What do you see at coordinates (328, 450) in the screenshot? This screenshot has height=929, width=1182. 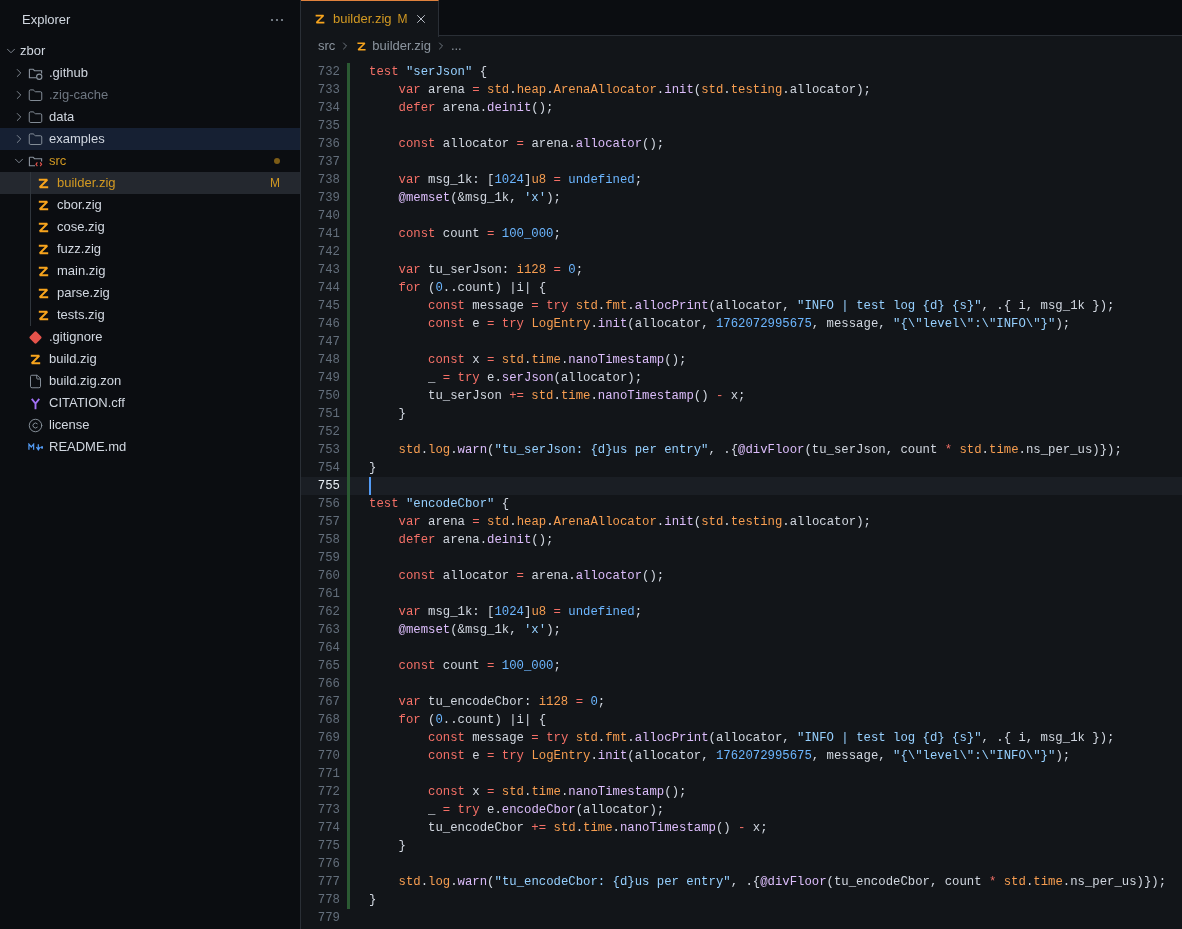 I see `line-number: 753` at bounding box center [328, 450].